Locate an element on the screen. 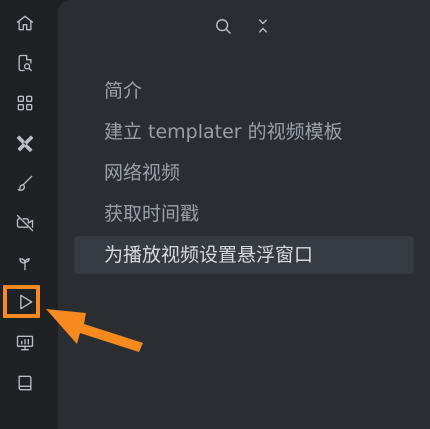 This screenshot has height=429, width=430. video-off-icon is located at coordinates (25, 223).